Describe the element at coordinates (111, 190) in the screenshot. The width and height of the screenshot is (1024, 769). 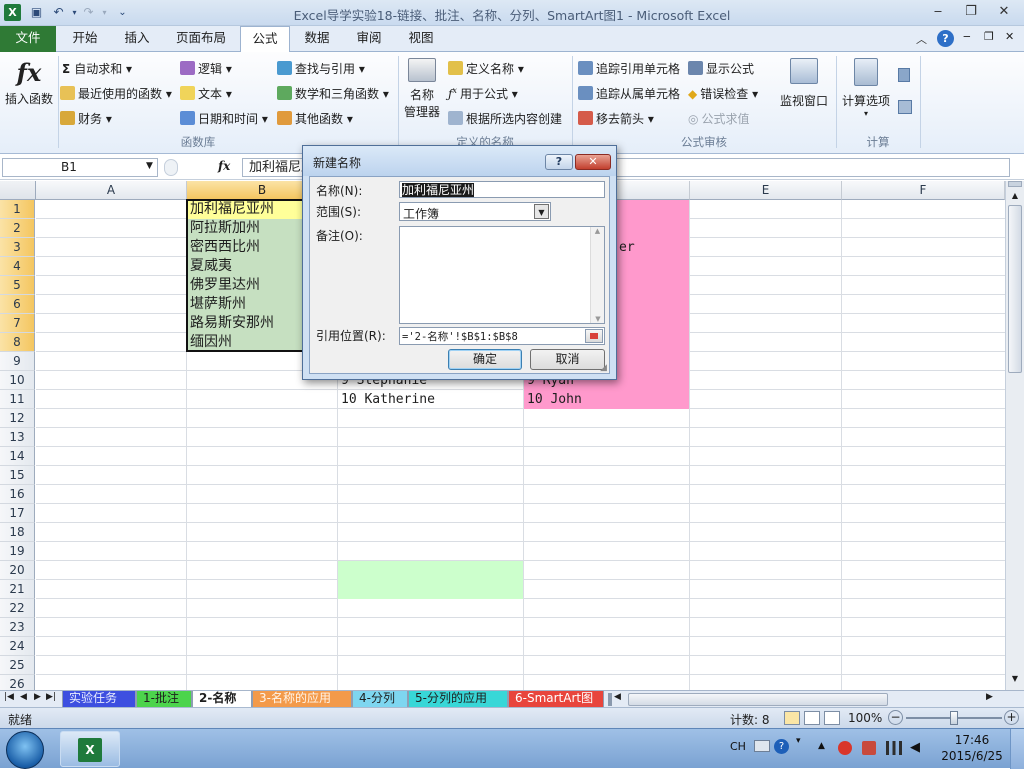
I see `column-header-a: A` at that location.